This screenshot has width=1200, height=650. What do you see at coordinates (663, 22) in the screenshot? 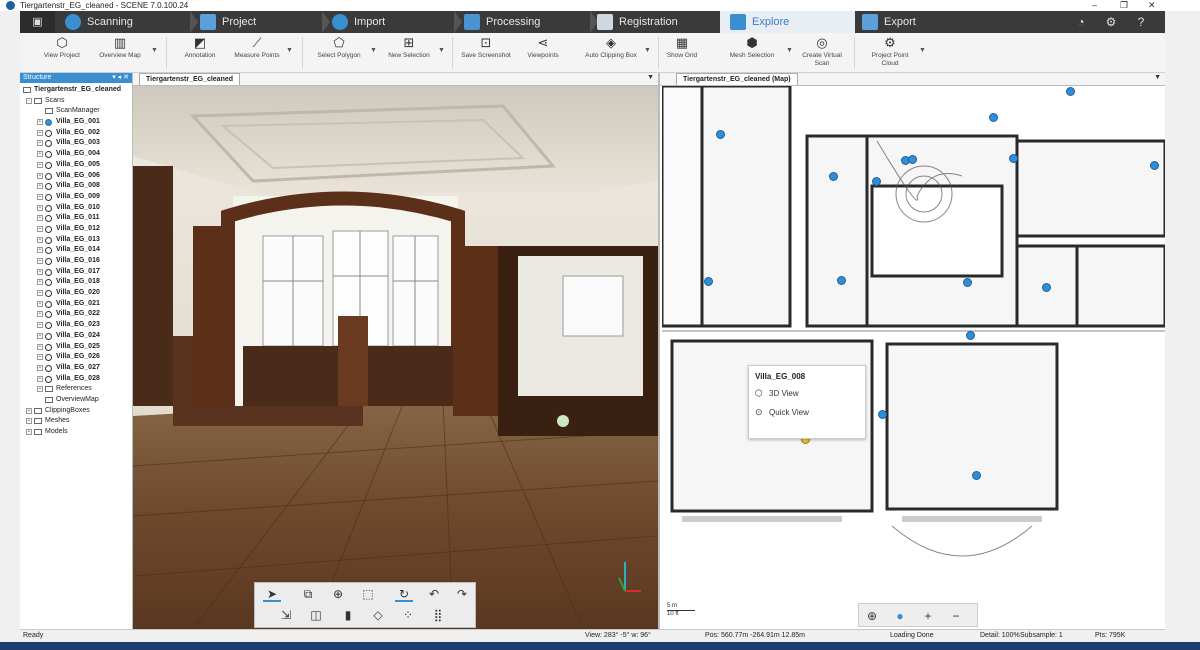
I see `tab-registration: Registration` at bounding box center [663, 22].